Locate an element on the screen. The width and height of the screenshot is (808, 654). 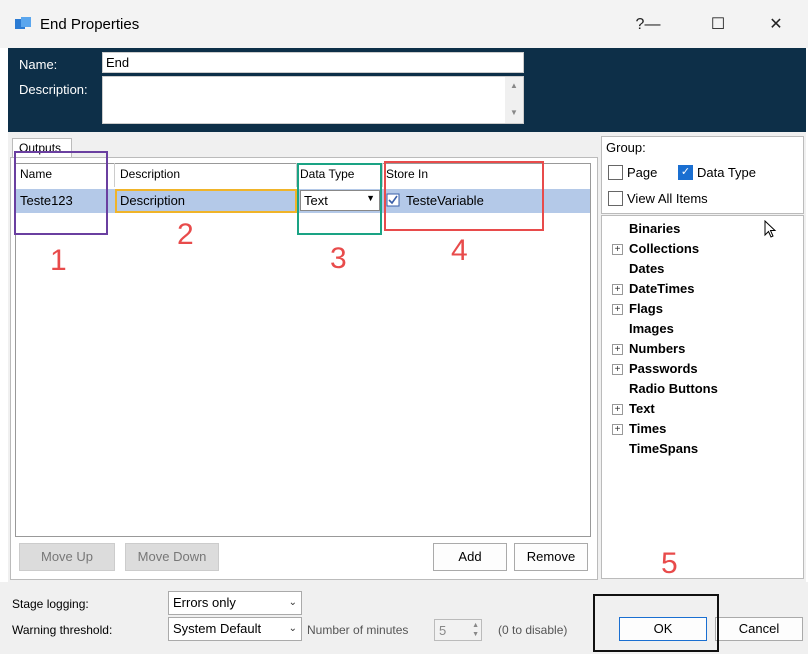
help-button: ?— is located at coordinates (648, 25).